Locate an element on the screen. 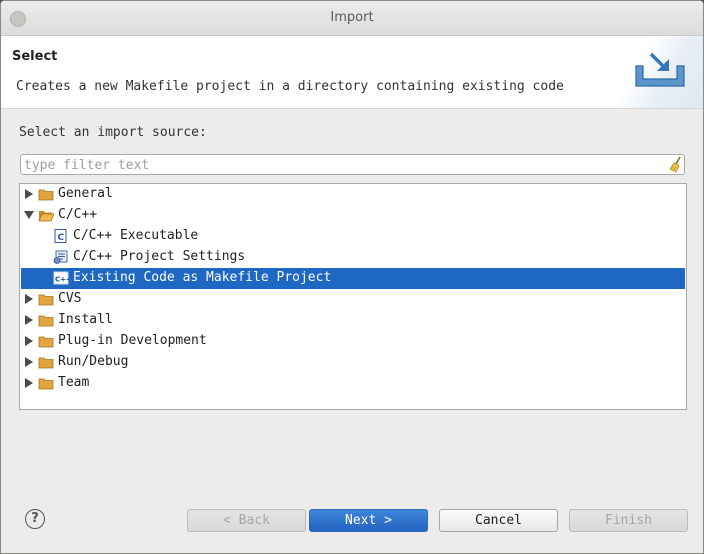  tree-item-makefile-project: C++ Existing Code as Makefile Project is located at coordinates (353, 278).